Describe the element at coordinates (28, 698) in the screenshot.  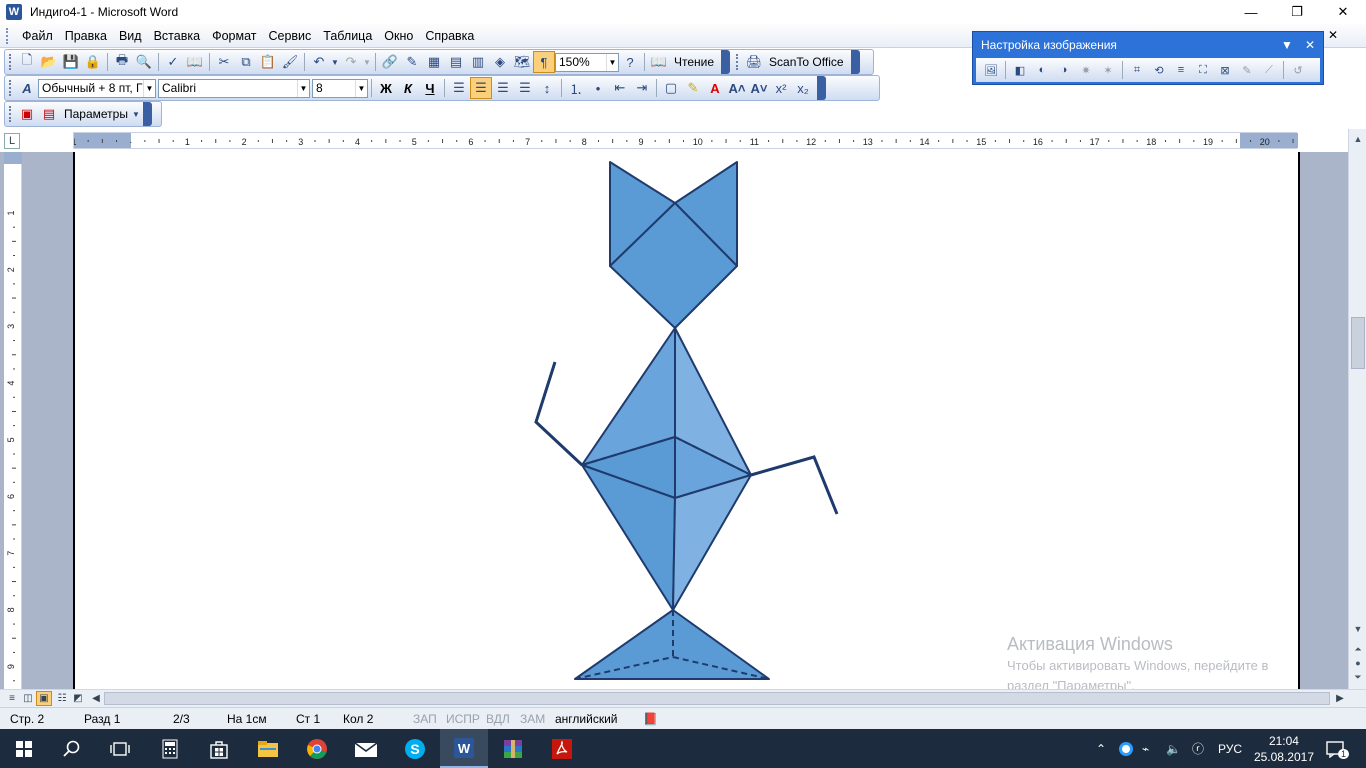
I see `web-view-icon: ◫` at that location.